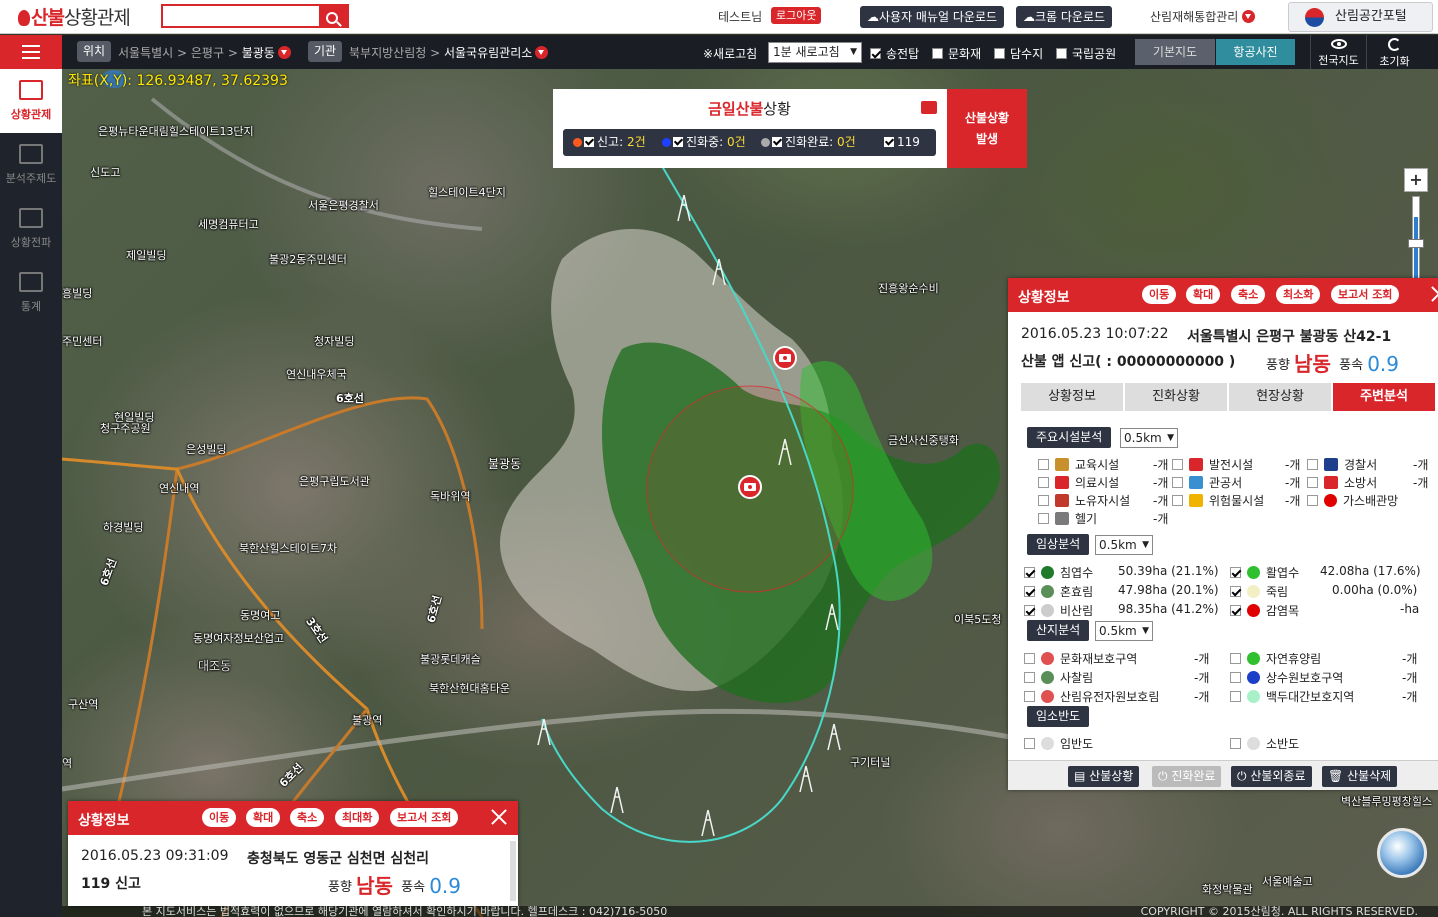  I want to click on non-fire-end-button: ⏻ 산불외종료, so click(1271, 776).